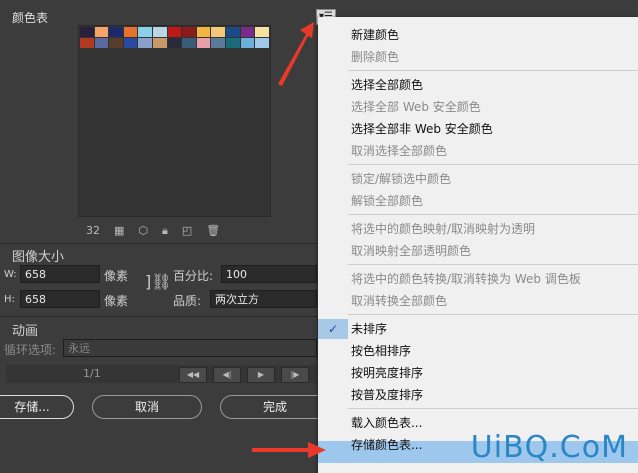  I want to click on menu-item: 选择全部颜色, so click(387, 85).